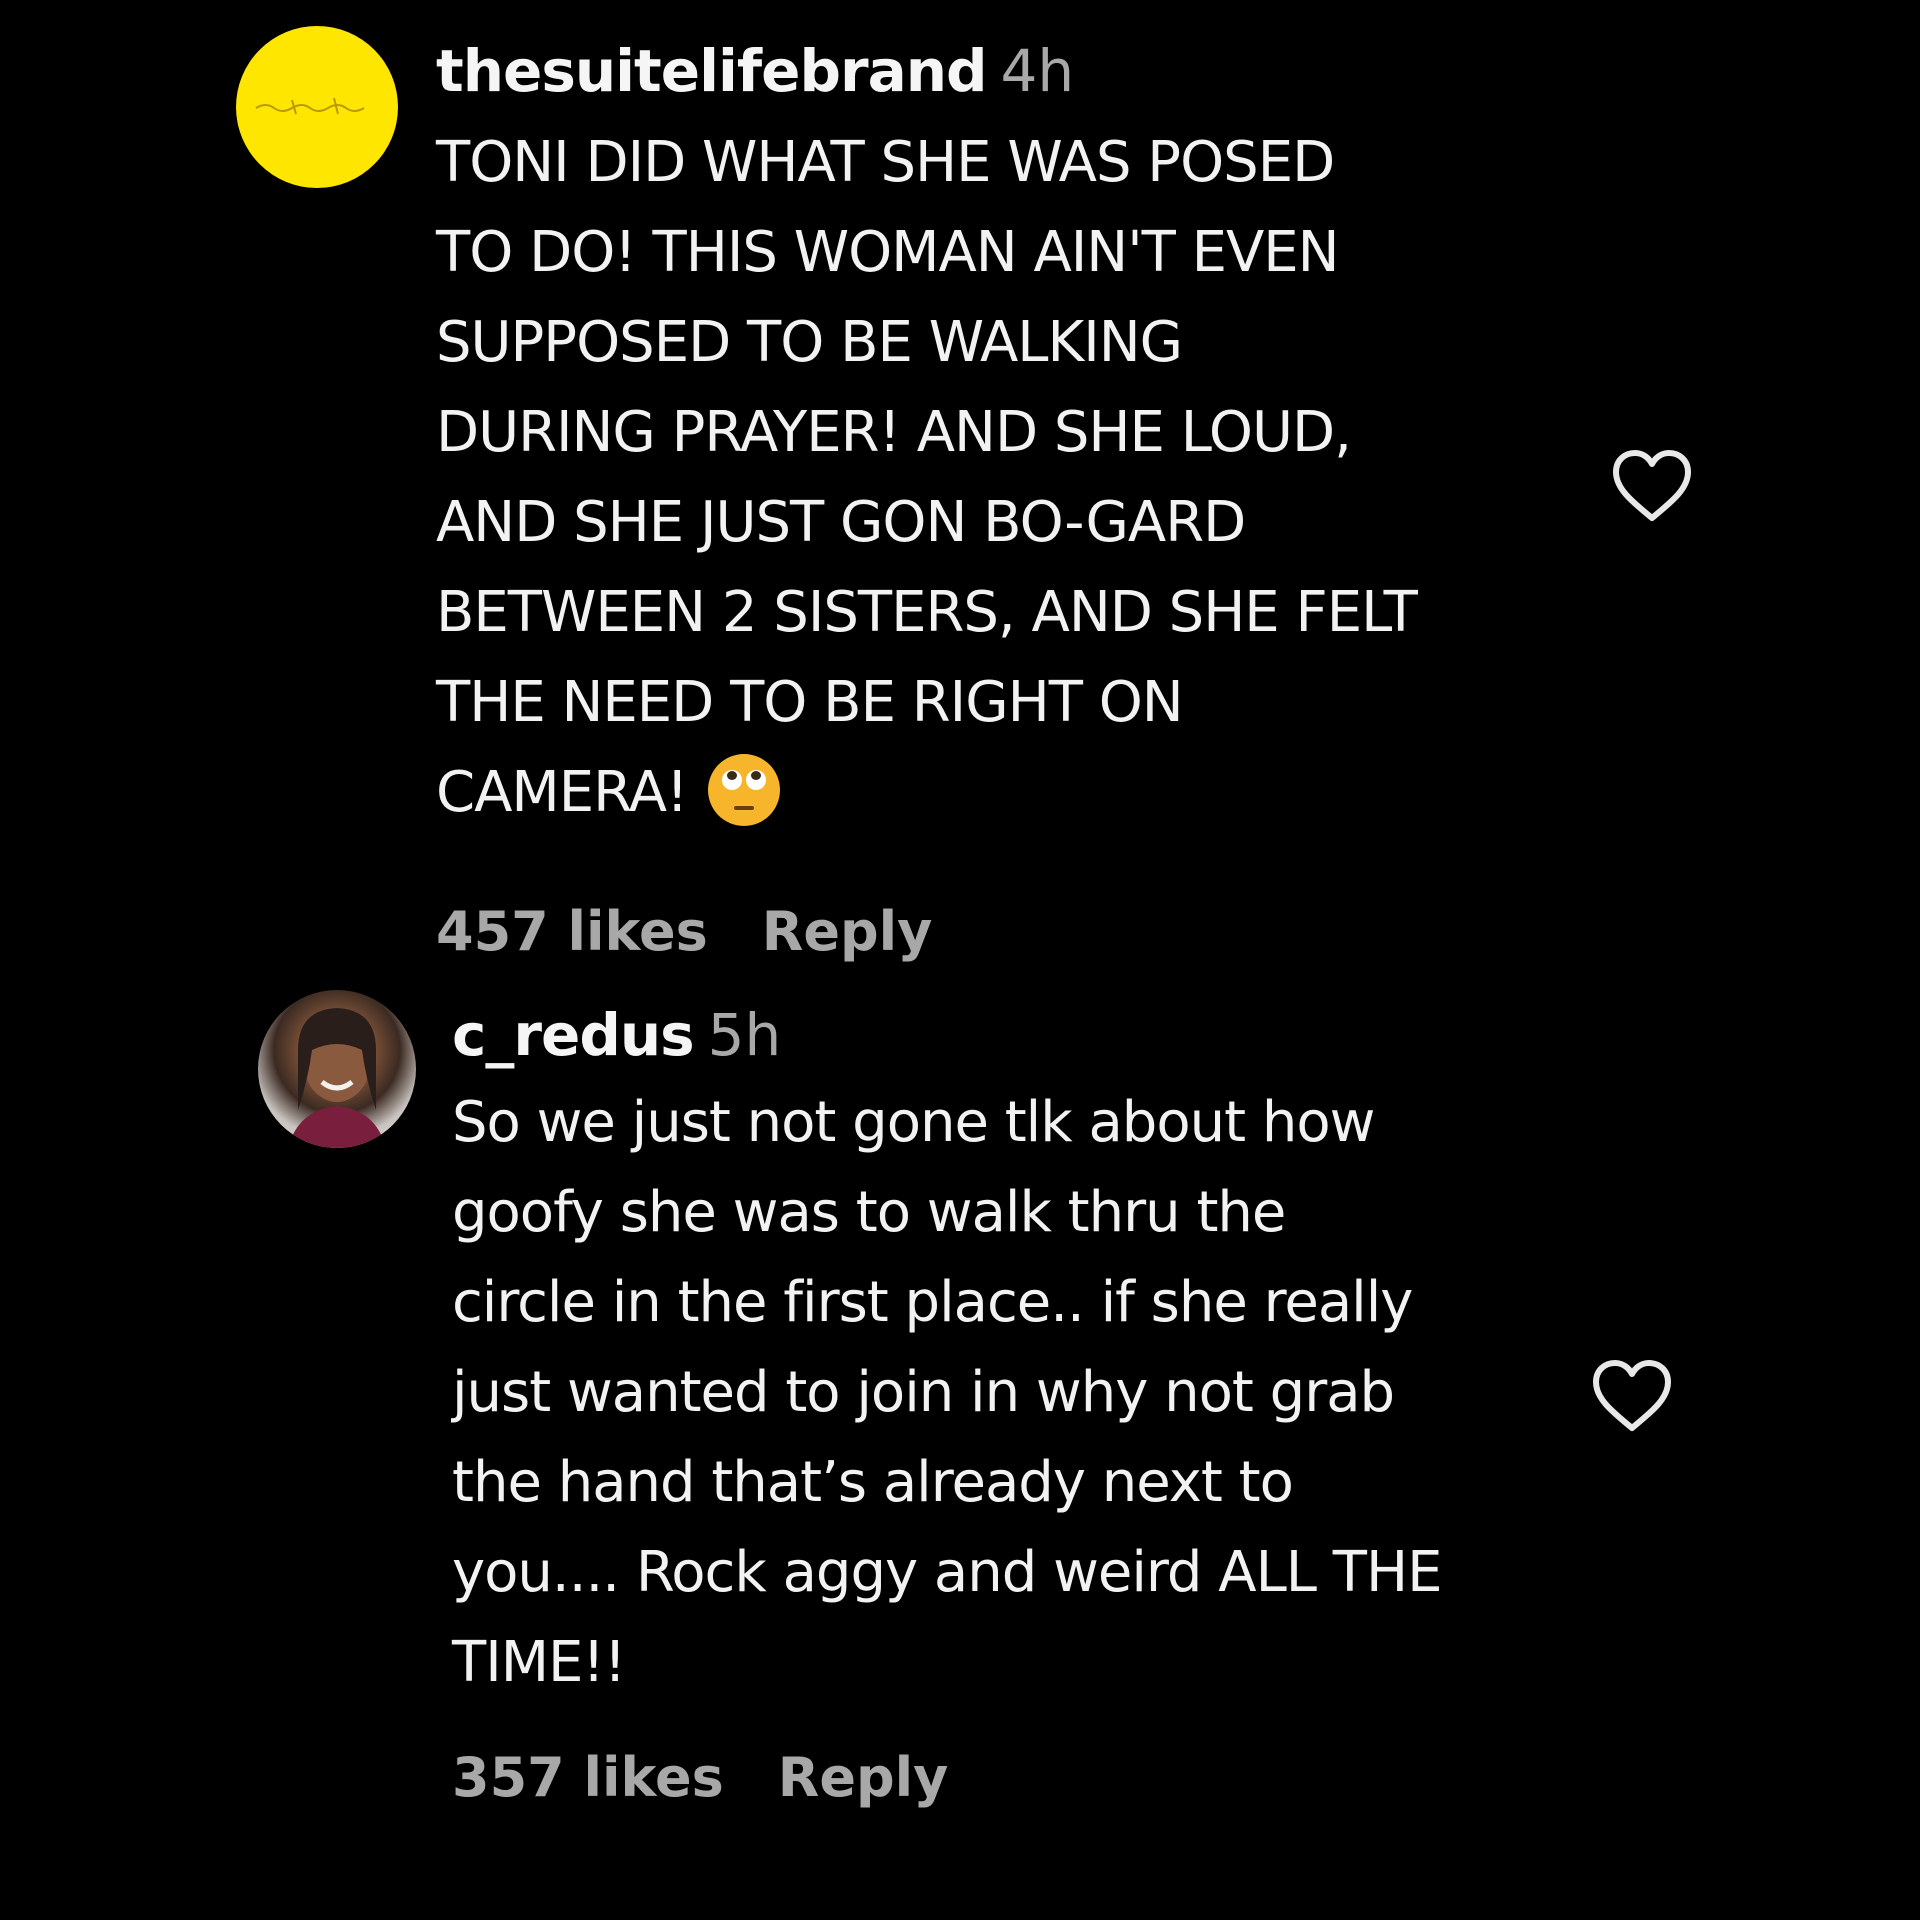 This screenshot has width=1920, height=1920. What do you see at coordinates (573, 1035) in the screenshot?
I see `username: c_redus` at bounding box center [573, 1035].